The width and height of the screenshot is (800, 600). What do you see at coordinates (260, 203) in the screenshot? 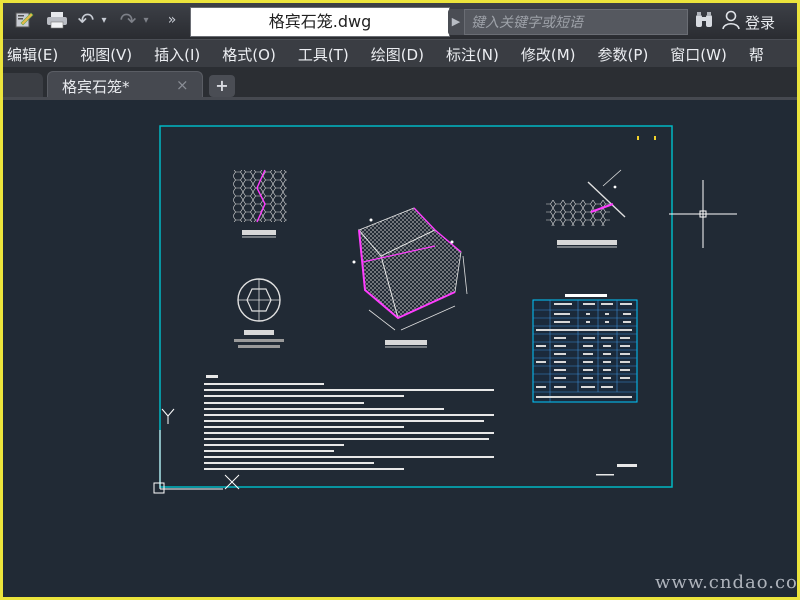
I see `hexagonal-mesh-figure` at bounding box center [260, 203].